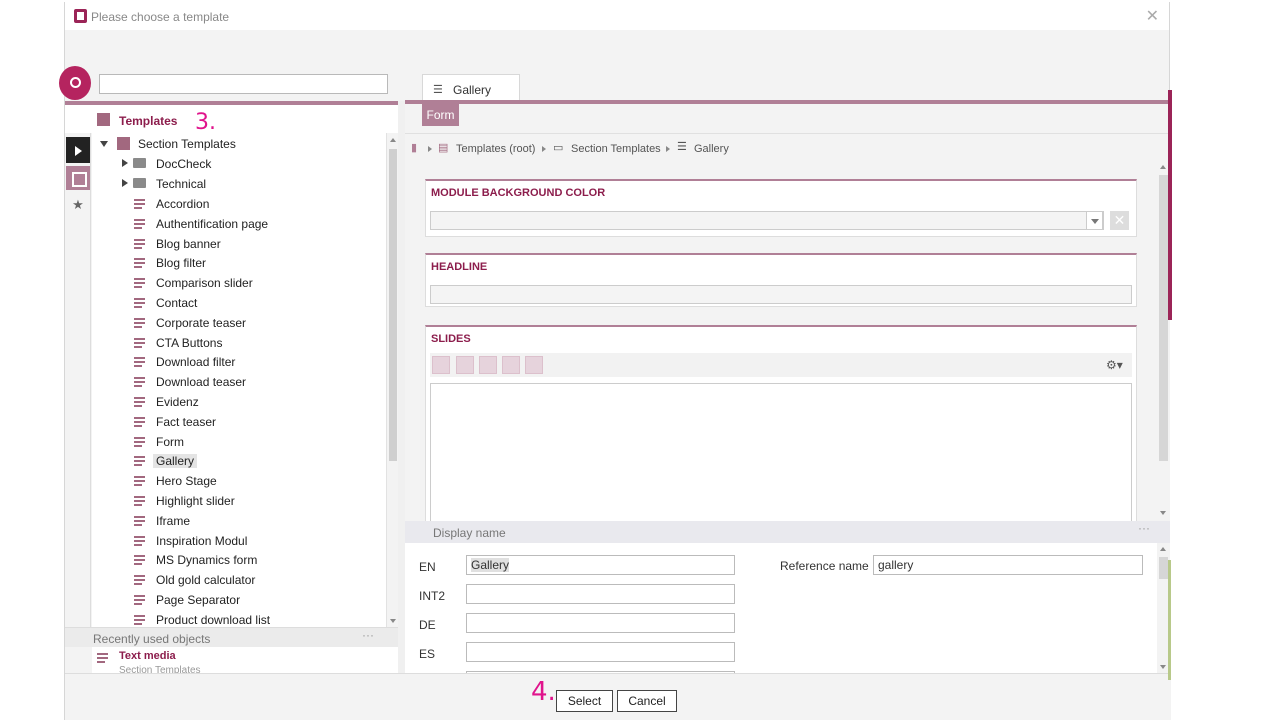 The width and height of the screenshot is (1280, 720). I want to click on tree-item: Highlight slider, so click(252, 501).